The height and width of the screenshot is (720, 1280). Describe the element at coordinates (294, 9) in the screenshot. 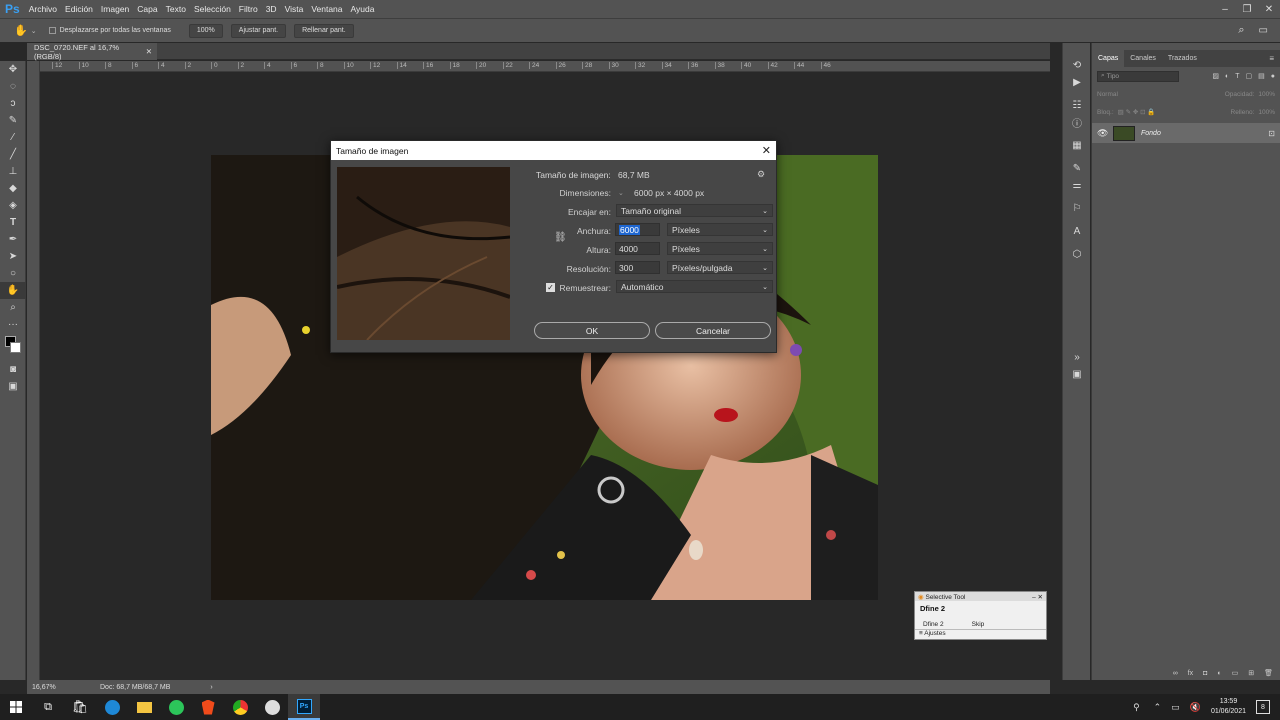

I see `menu-vista: Vista` at that location.